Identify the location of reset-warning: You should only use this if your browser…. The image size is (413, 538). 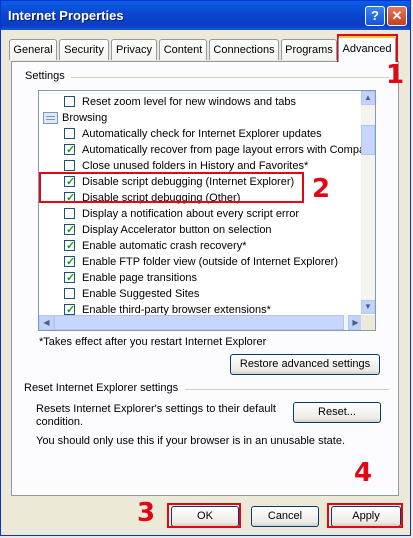
(190, 441).